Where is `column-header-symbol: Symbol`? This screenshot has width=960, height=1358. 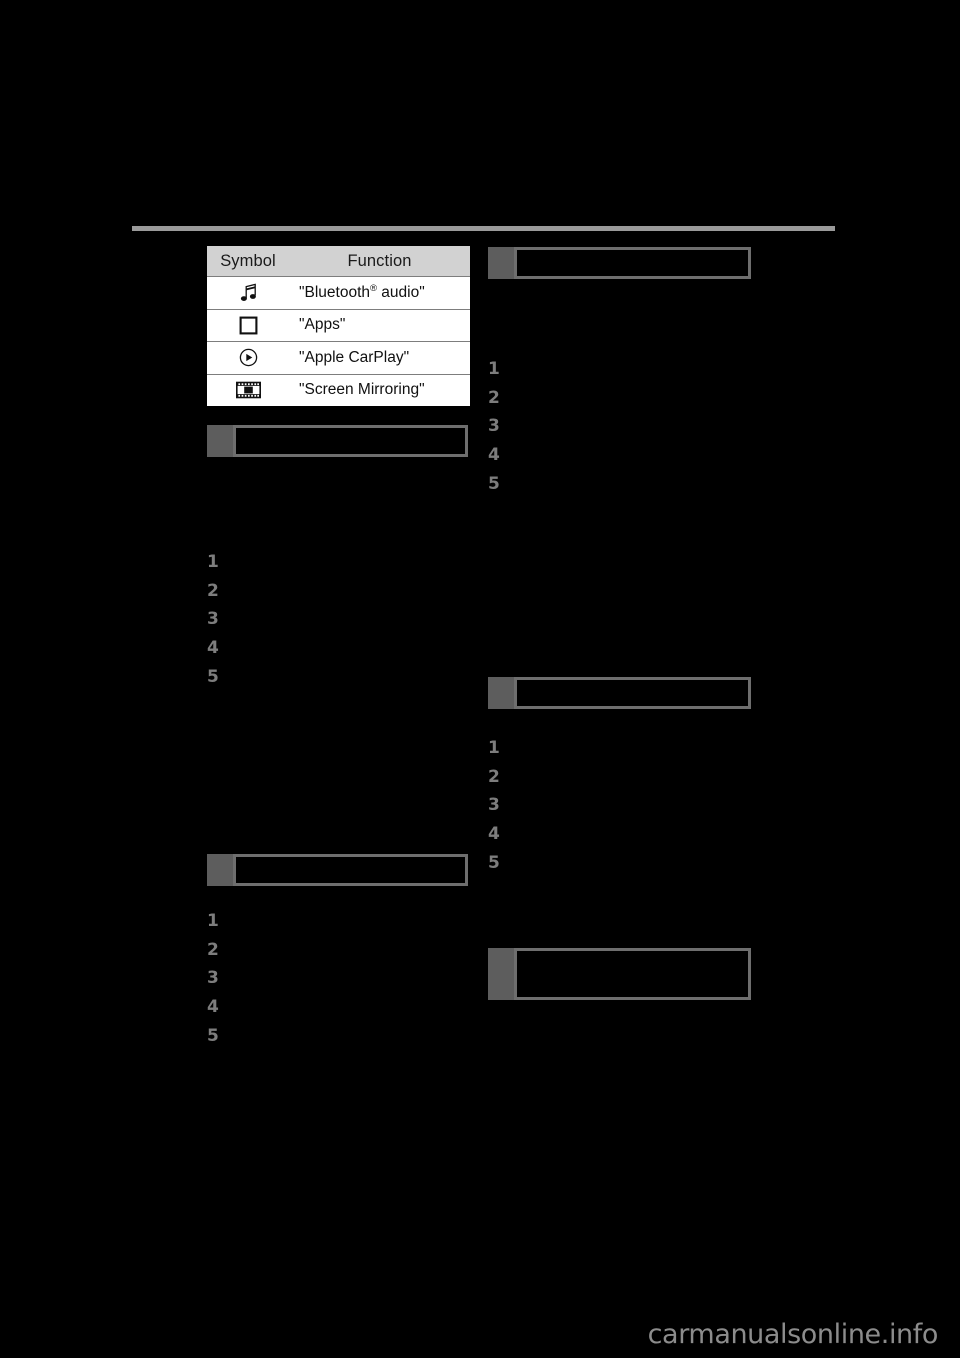
column-header-symbol: Symbol is located at coordinates (248, 260).